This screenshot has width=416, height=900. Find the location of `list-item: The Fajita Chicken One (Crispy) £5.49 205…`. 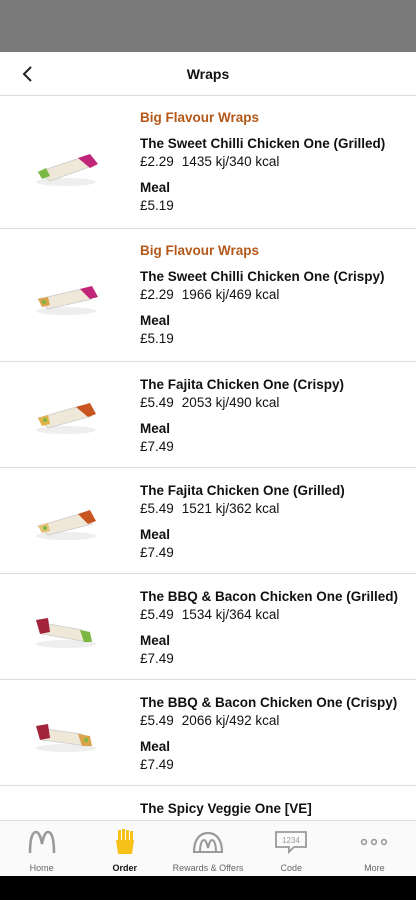

list-item: The Fajita Chicken One (Crispy) £5.49 205… is located at coordinates (208, 415).